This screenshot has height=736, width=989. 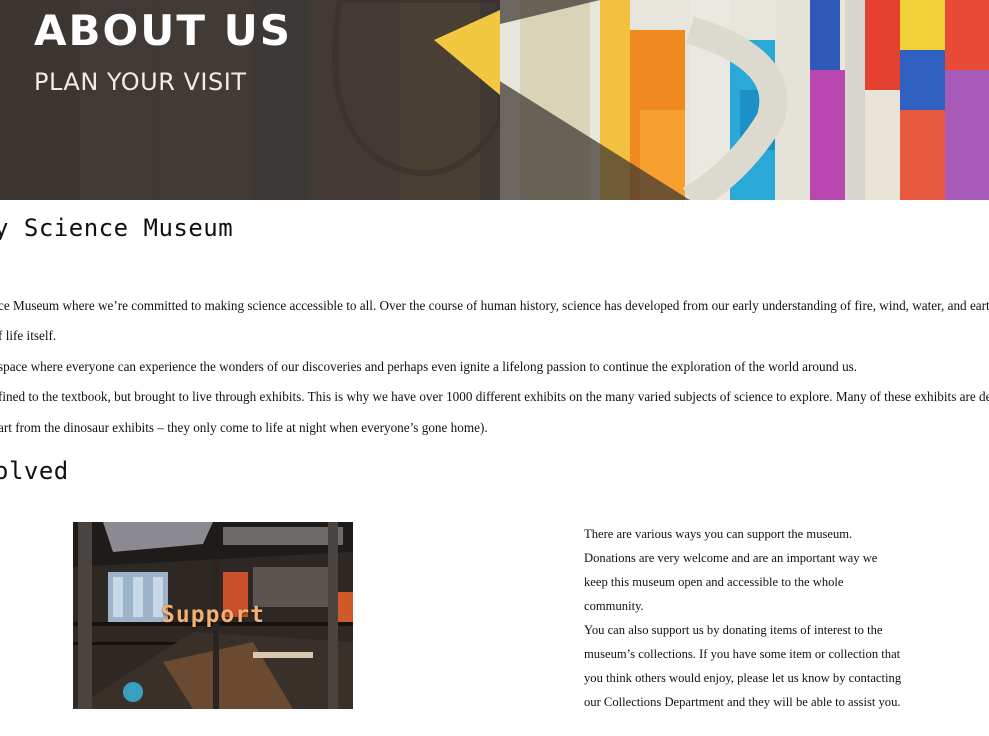 What do you see at coordinates (140, 82) in the screenshot?
I see `page-subtitle: PLAN YOUR VISIT` at bounding box center [140, 82].